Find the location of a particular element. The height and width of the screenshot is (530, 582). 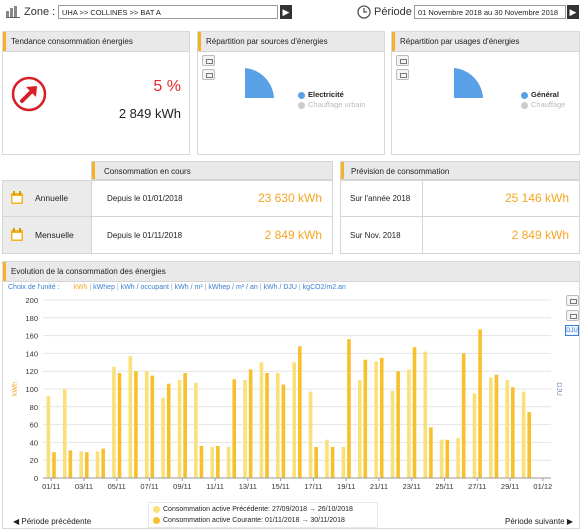

x-tick-label: 21/11 is located at coordinates (379, 486).